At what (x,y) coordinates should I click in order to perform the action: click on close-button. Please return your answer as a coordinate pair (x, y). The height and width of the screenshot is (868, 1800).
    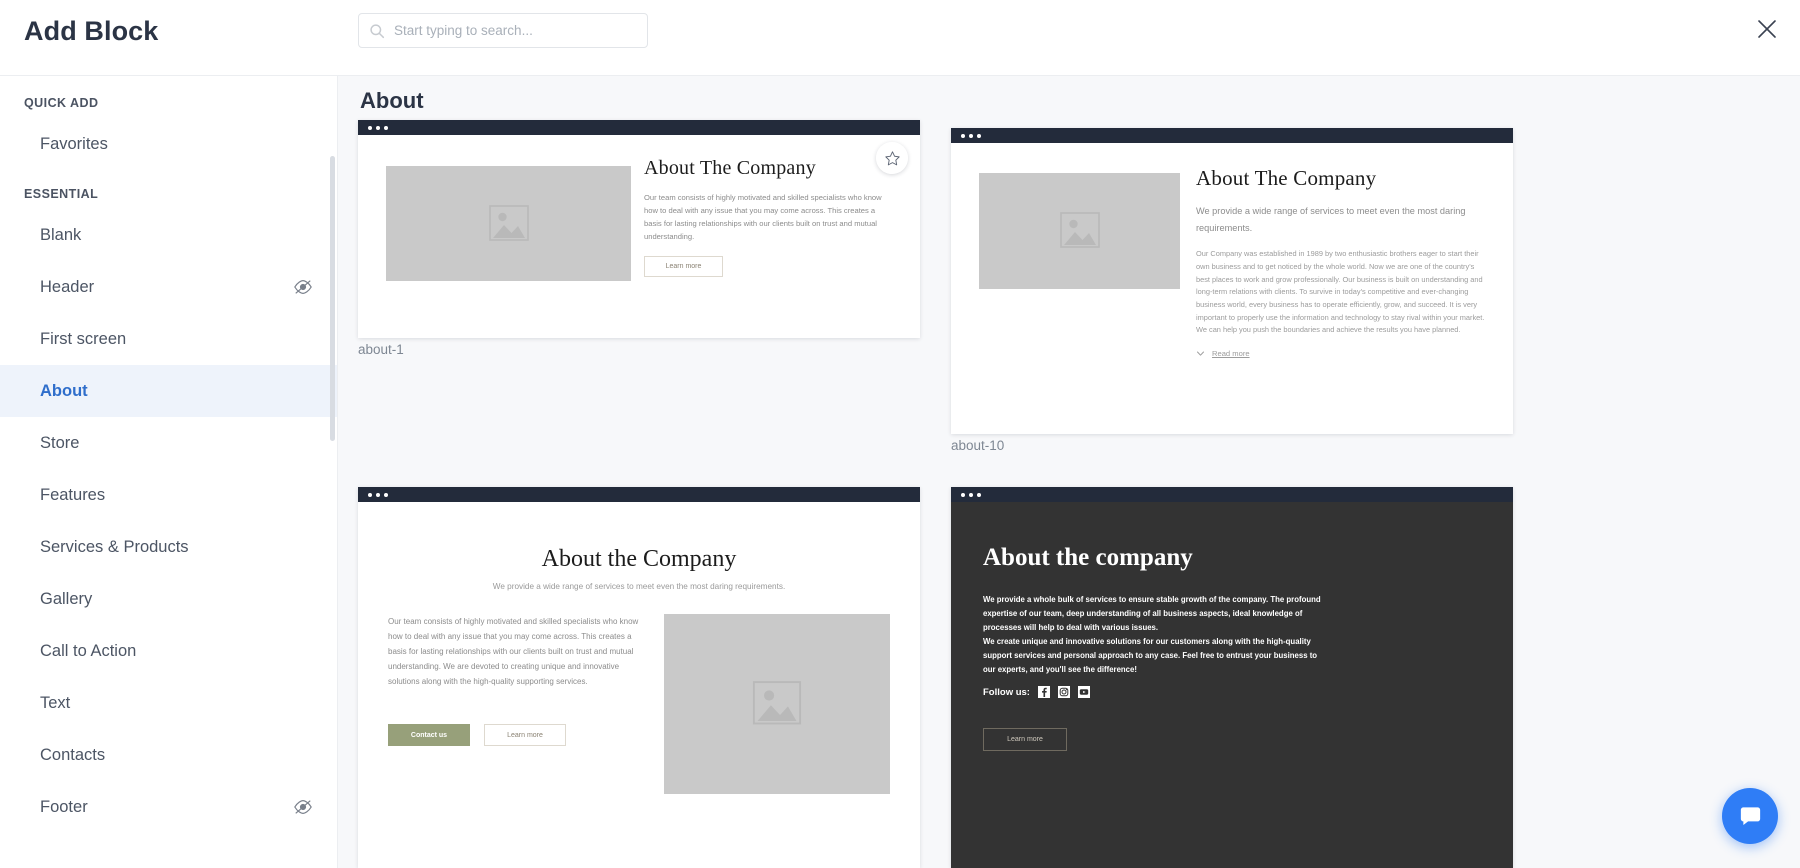
    Looking at the image, I should click on (1767, 29).